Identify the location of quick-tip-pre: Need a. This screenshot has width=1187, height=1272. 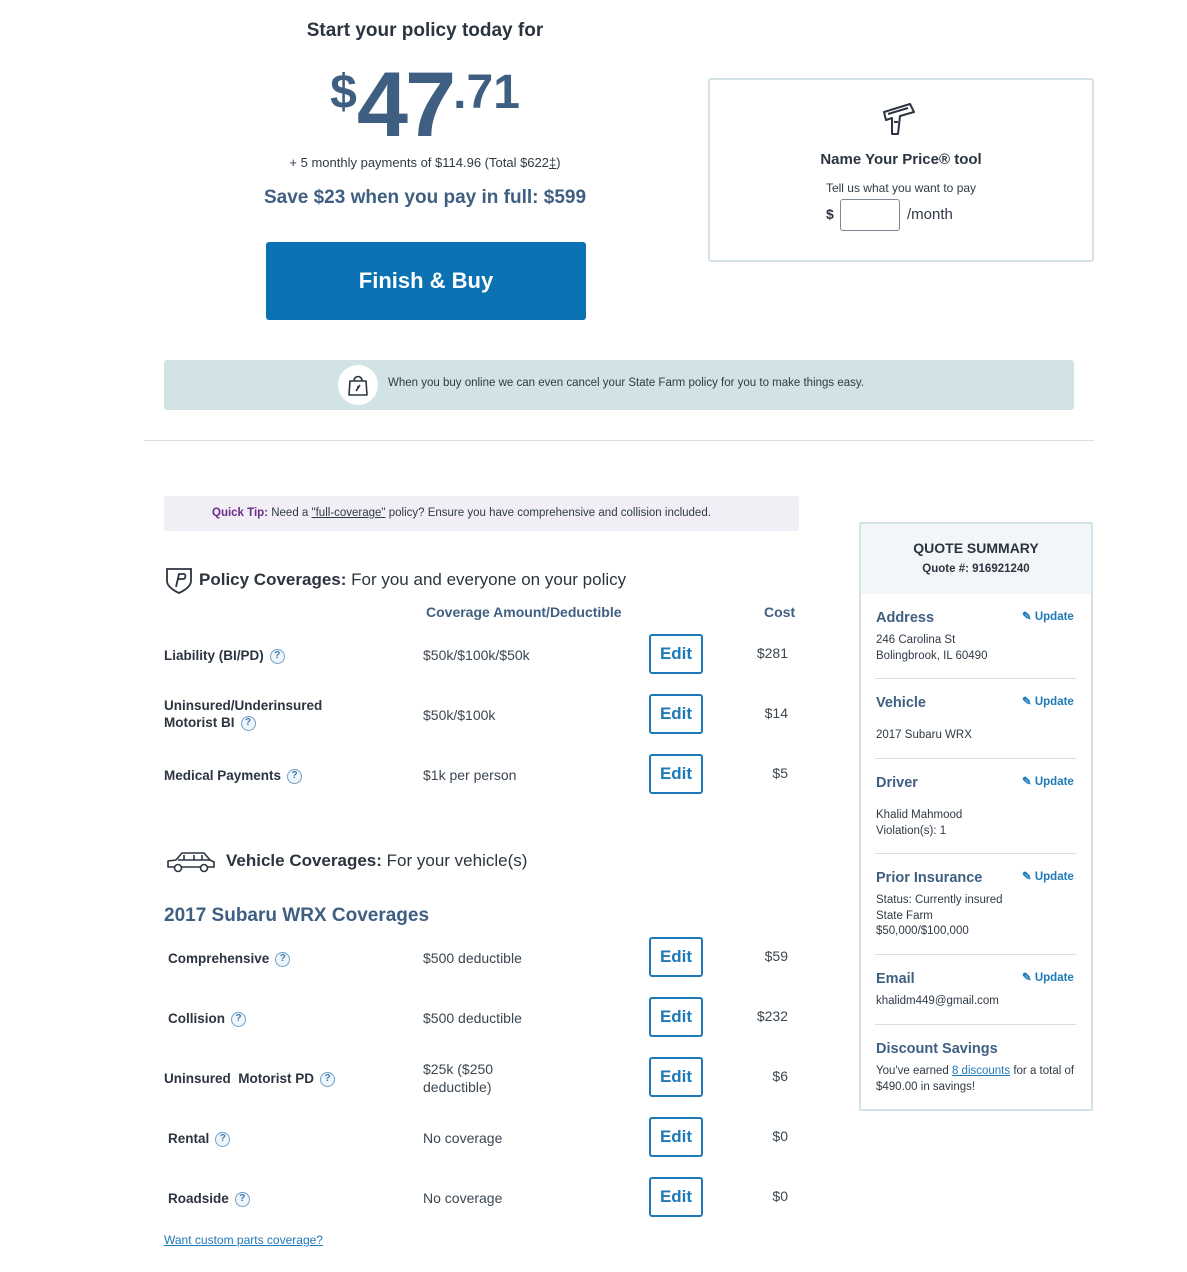
(290, 513).